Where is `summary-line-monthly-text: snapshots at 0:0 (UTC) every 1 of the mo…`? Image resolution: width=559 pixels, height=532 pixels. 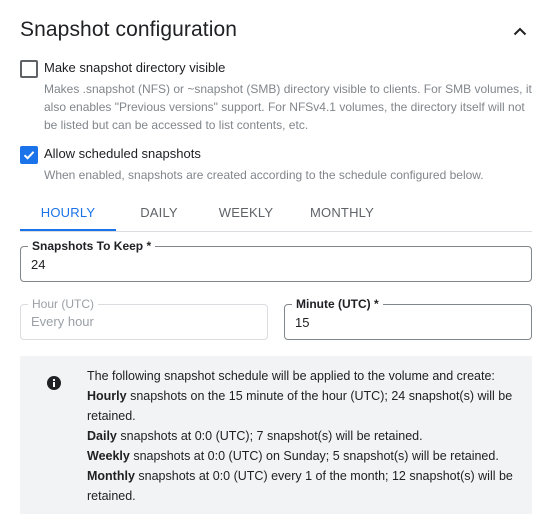 summary-line-monthly-text: snapshots at 0:0 (UTC) every 1 of the mo… is located at coordinates (300, 486).